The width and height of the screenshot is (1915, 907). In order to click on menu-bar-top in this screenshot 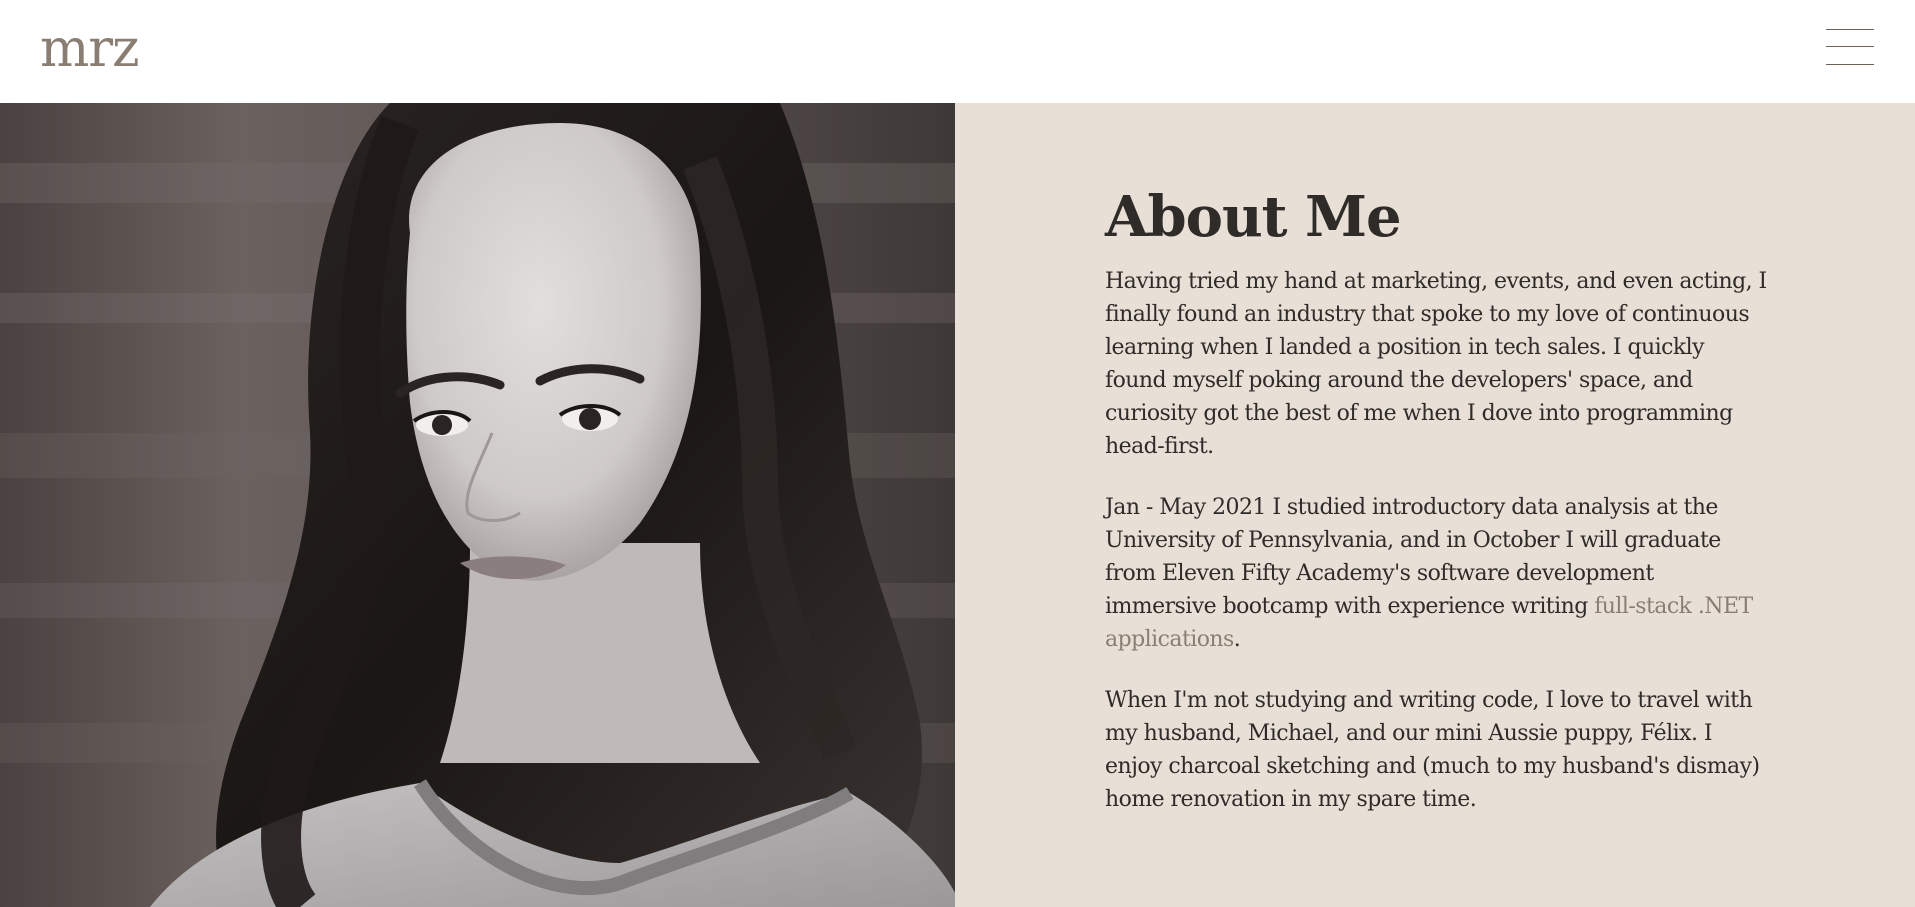, I will do `click(1850, 29)`.